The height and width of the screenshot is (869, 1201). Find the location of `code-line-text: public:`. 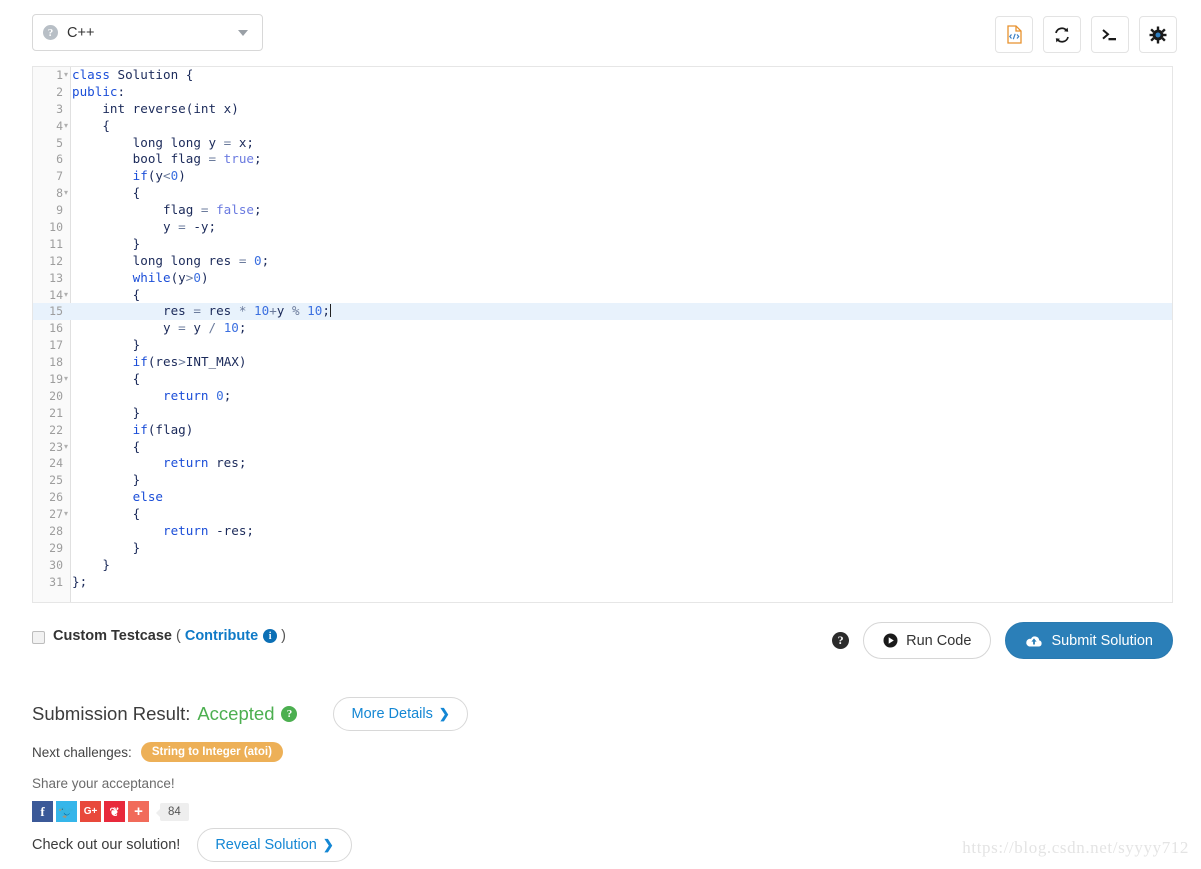

code-line-text: public: is located at coordinates (99, 91).